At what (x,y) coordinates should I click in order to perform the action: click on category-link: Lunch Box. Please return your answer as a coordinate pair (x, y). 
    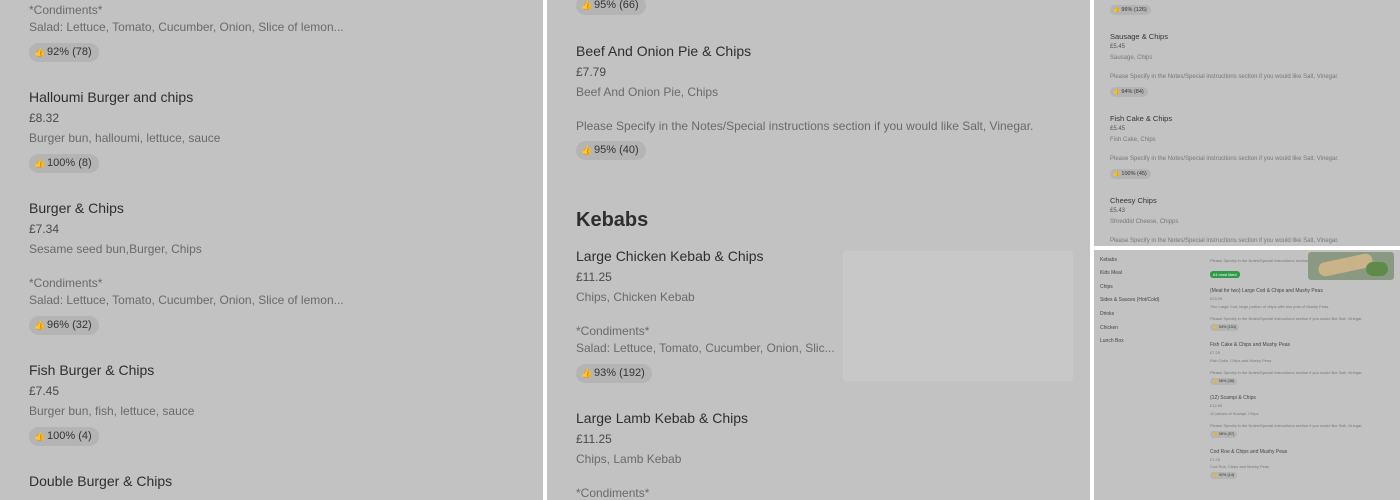
    Looking at the image, I should click on (1112, 341).